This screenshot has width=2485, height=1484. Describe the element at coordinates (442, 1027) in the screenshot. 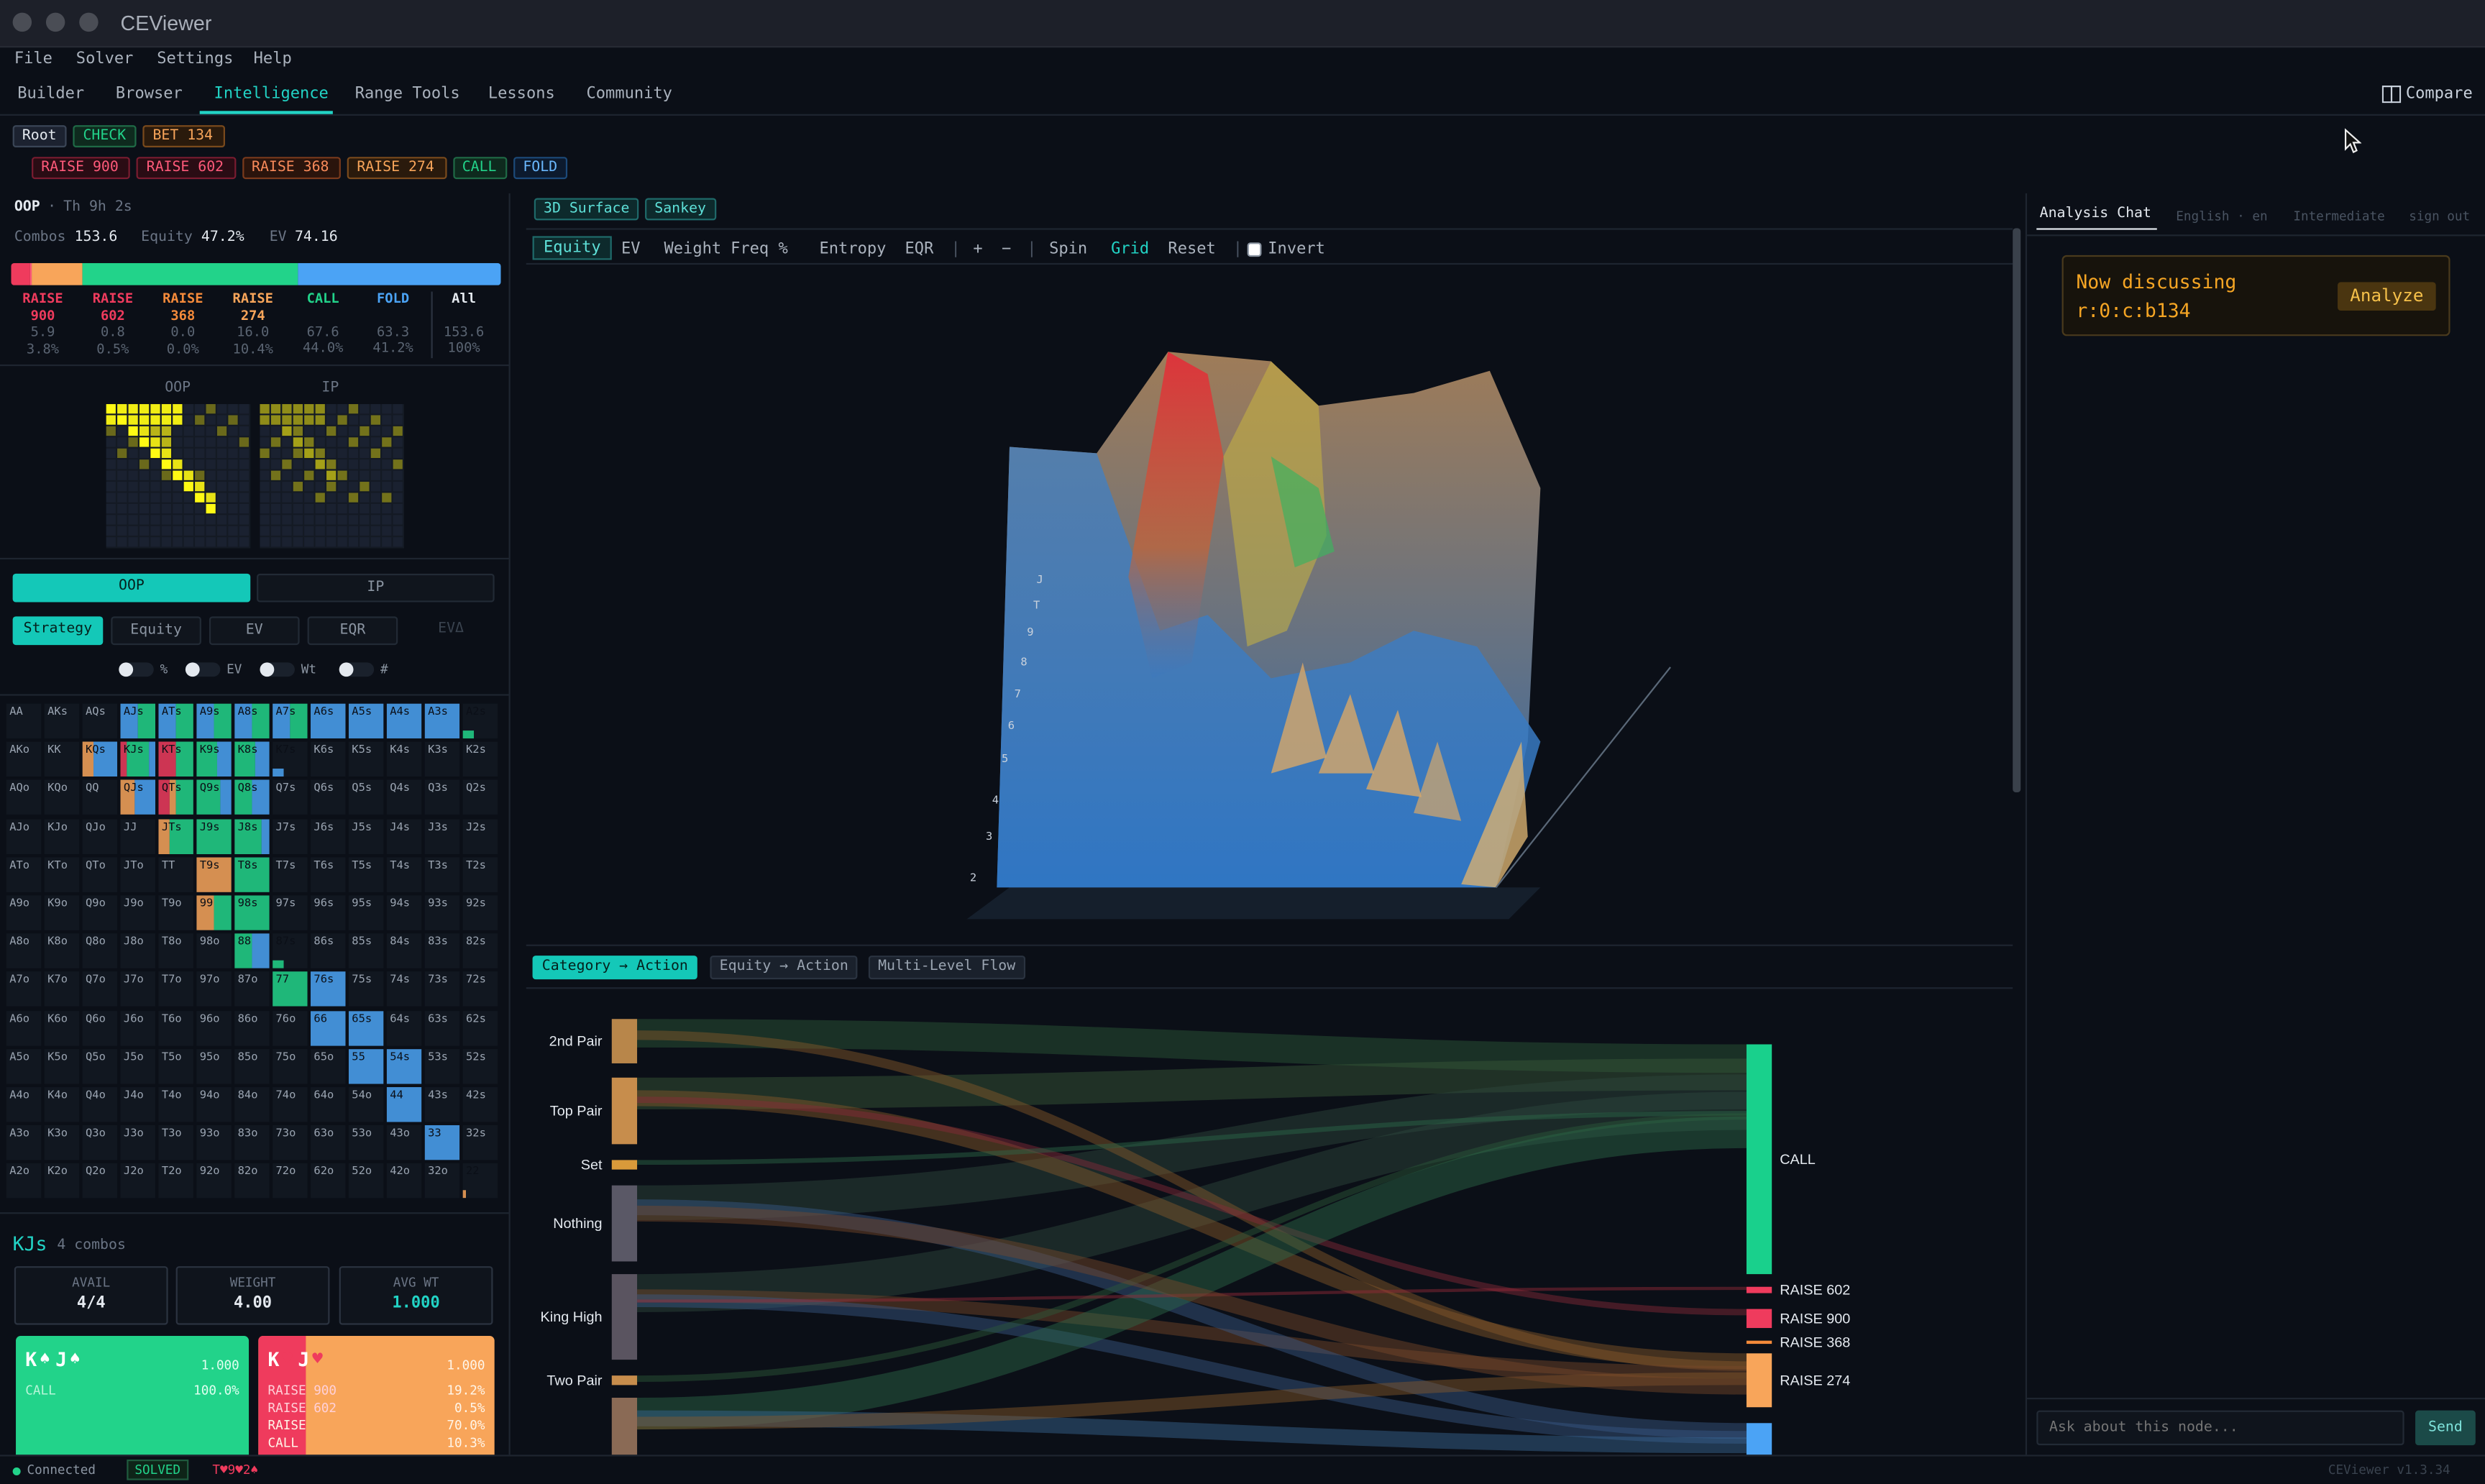

I see `hand-cell-63s: 63s` at that location.